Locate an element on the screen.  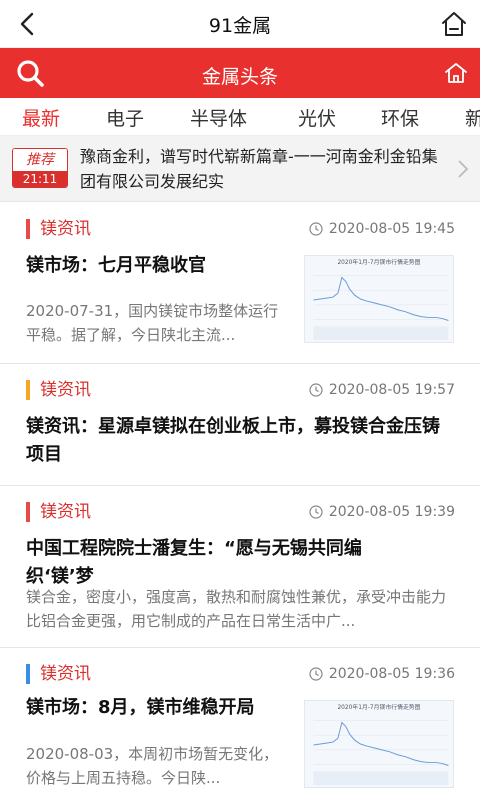
publish-time: 2020-08-05 19:36 is located at coordinates (382, 674).